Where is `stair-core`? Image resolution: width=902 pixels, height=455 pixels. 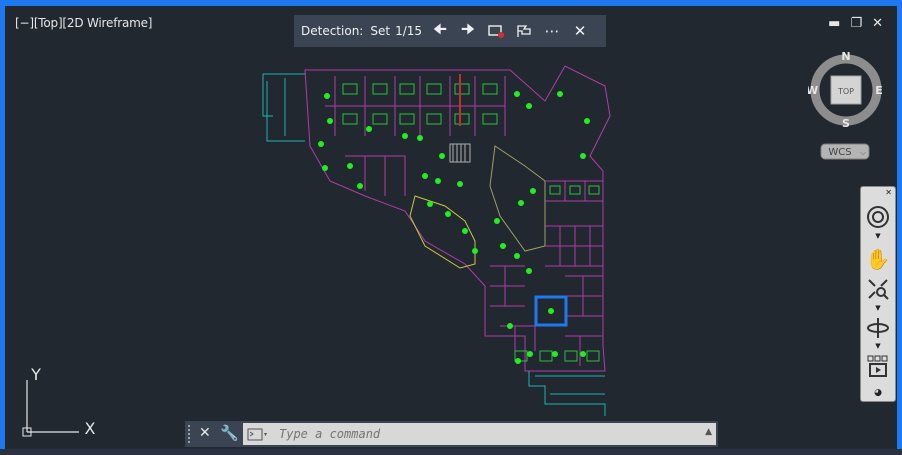
stair-core is located at coordinates (460, 153).